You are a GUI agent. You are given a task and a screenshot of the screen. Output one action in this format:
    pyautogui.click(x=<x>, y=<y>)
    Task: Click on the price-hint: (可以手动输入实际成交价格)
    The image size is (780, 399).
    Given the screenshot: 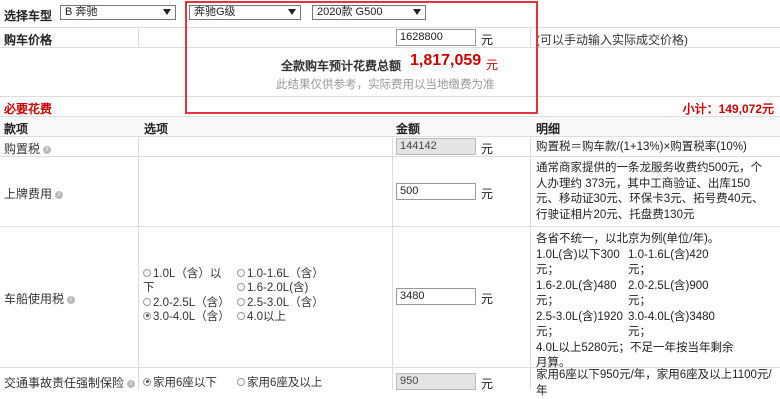 What is the action you would take?
    pyautogui.click(x=612, y=40)
    